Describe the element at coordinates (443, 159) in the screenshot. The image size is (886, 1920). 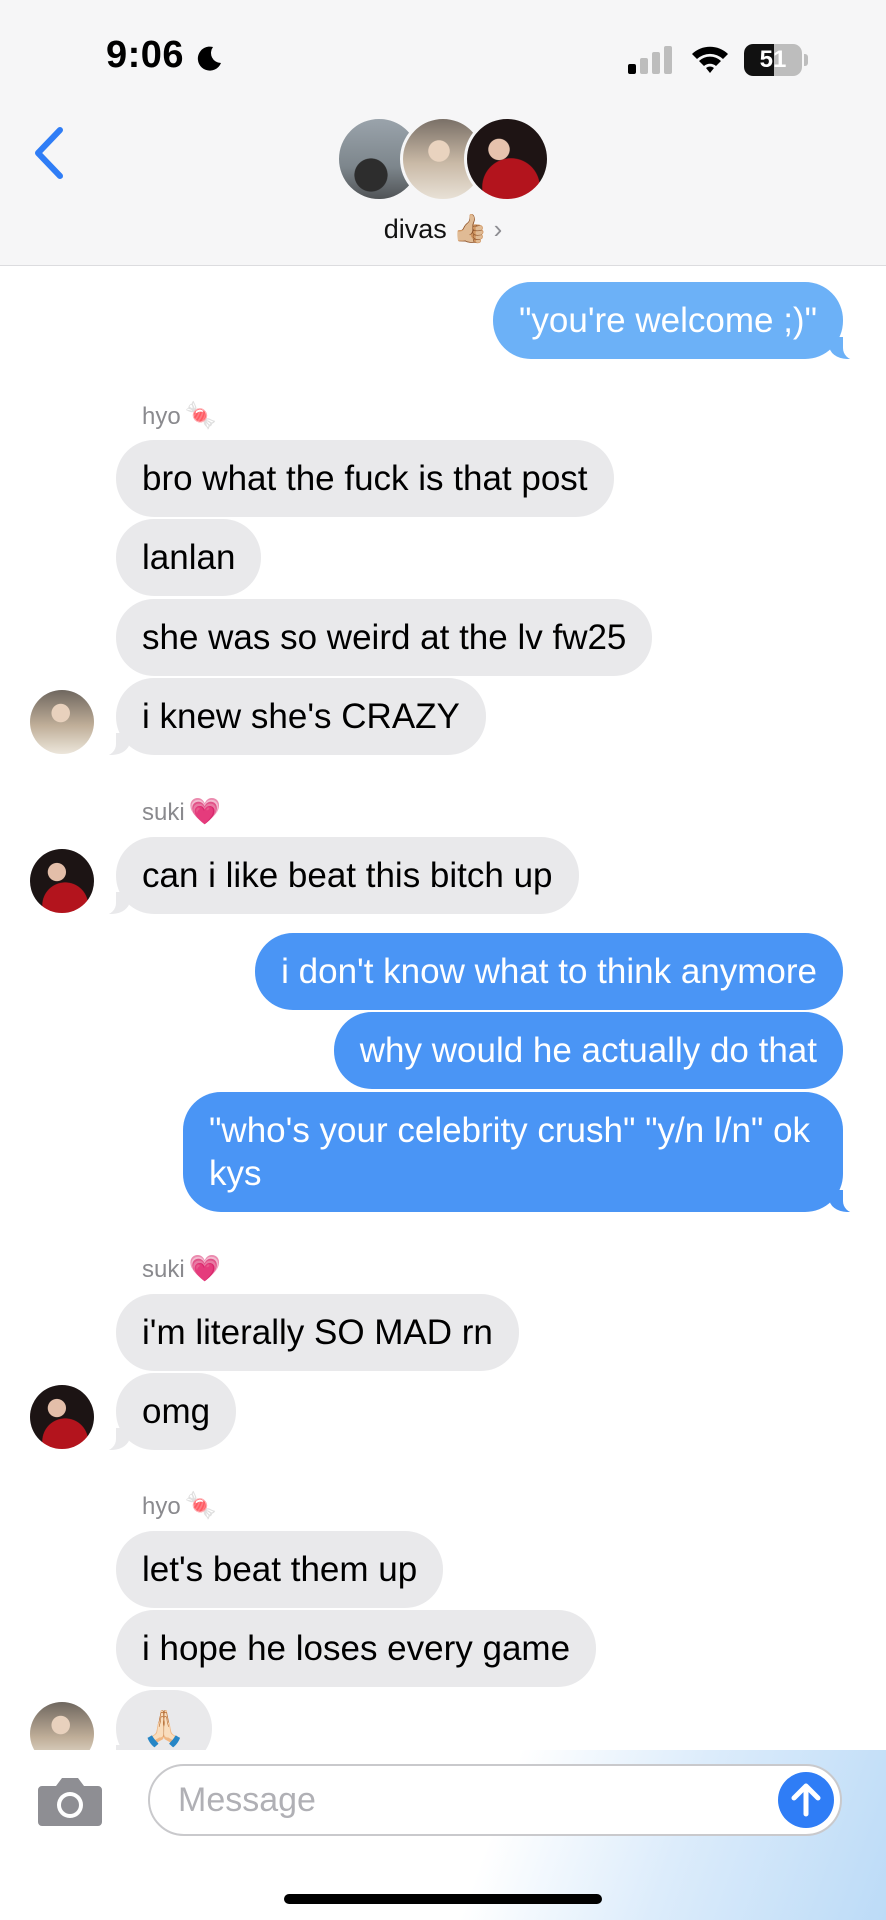
I see `group-avatars` at that location.